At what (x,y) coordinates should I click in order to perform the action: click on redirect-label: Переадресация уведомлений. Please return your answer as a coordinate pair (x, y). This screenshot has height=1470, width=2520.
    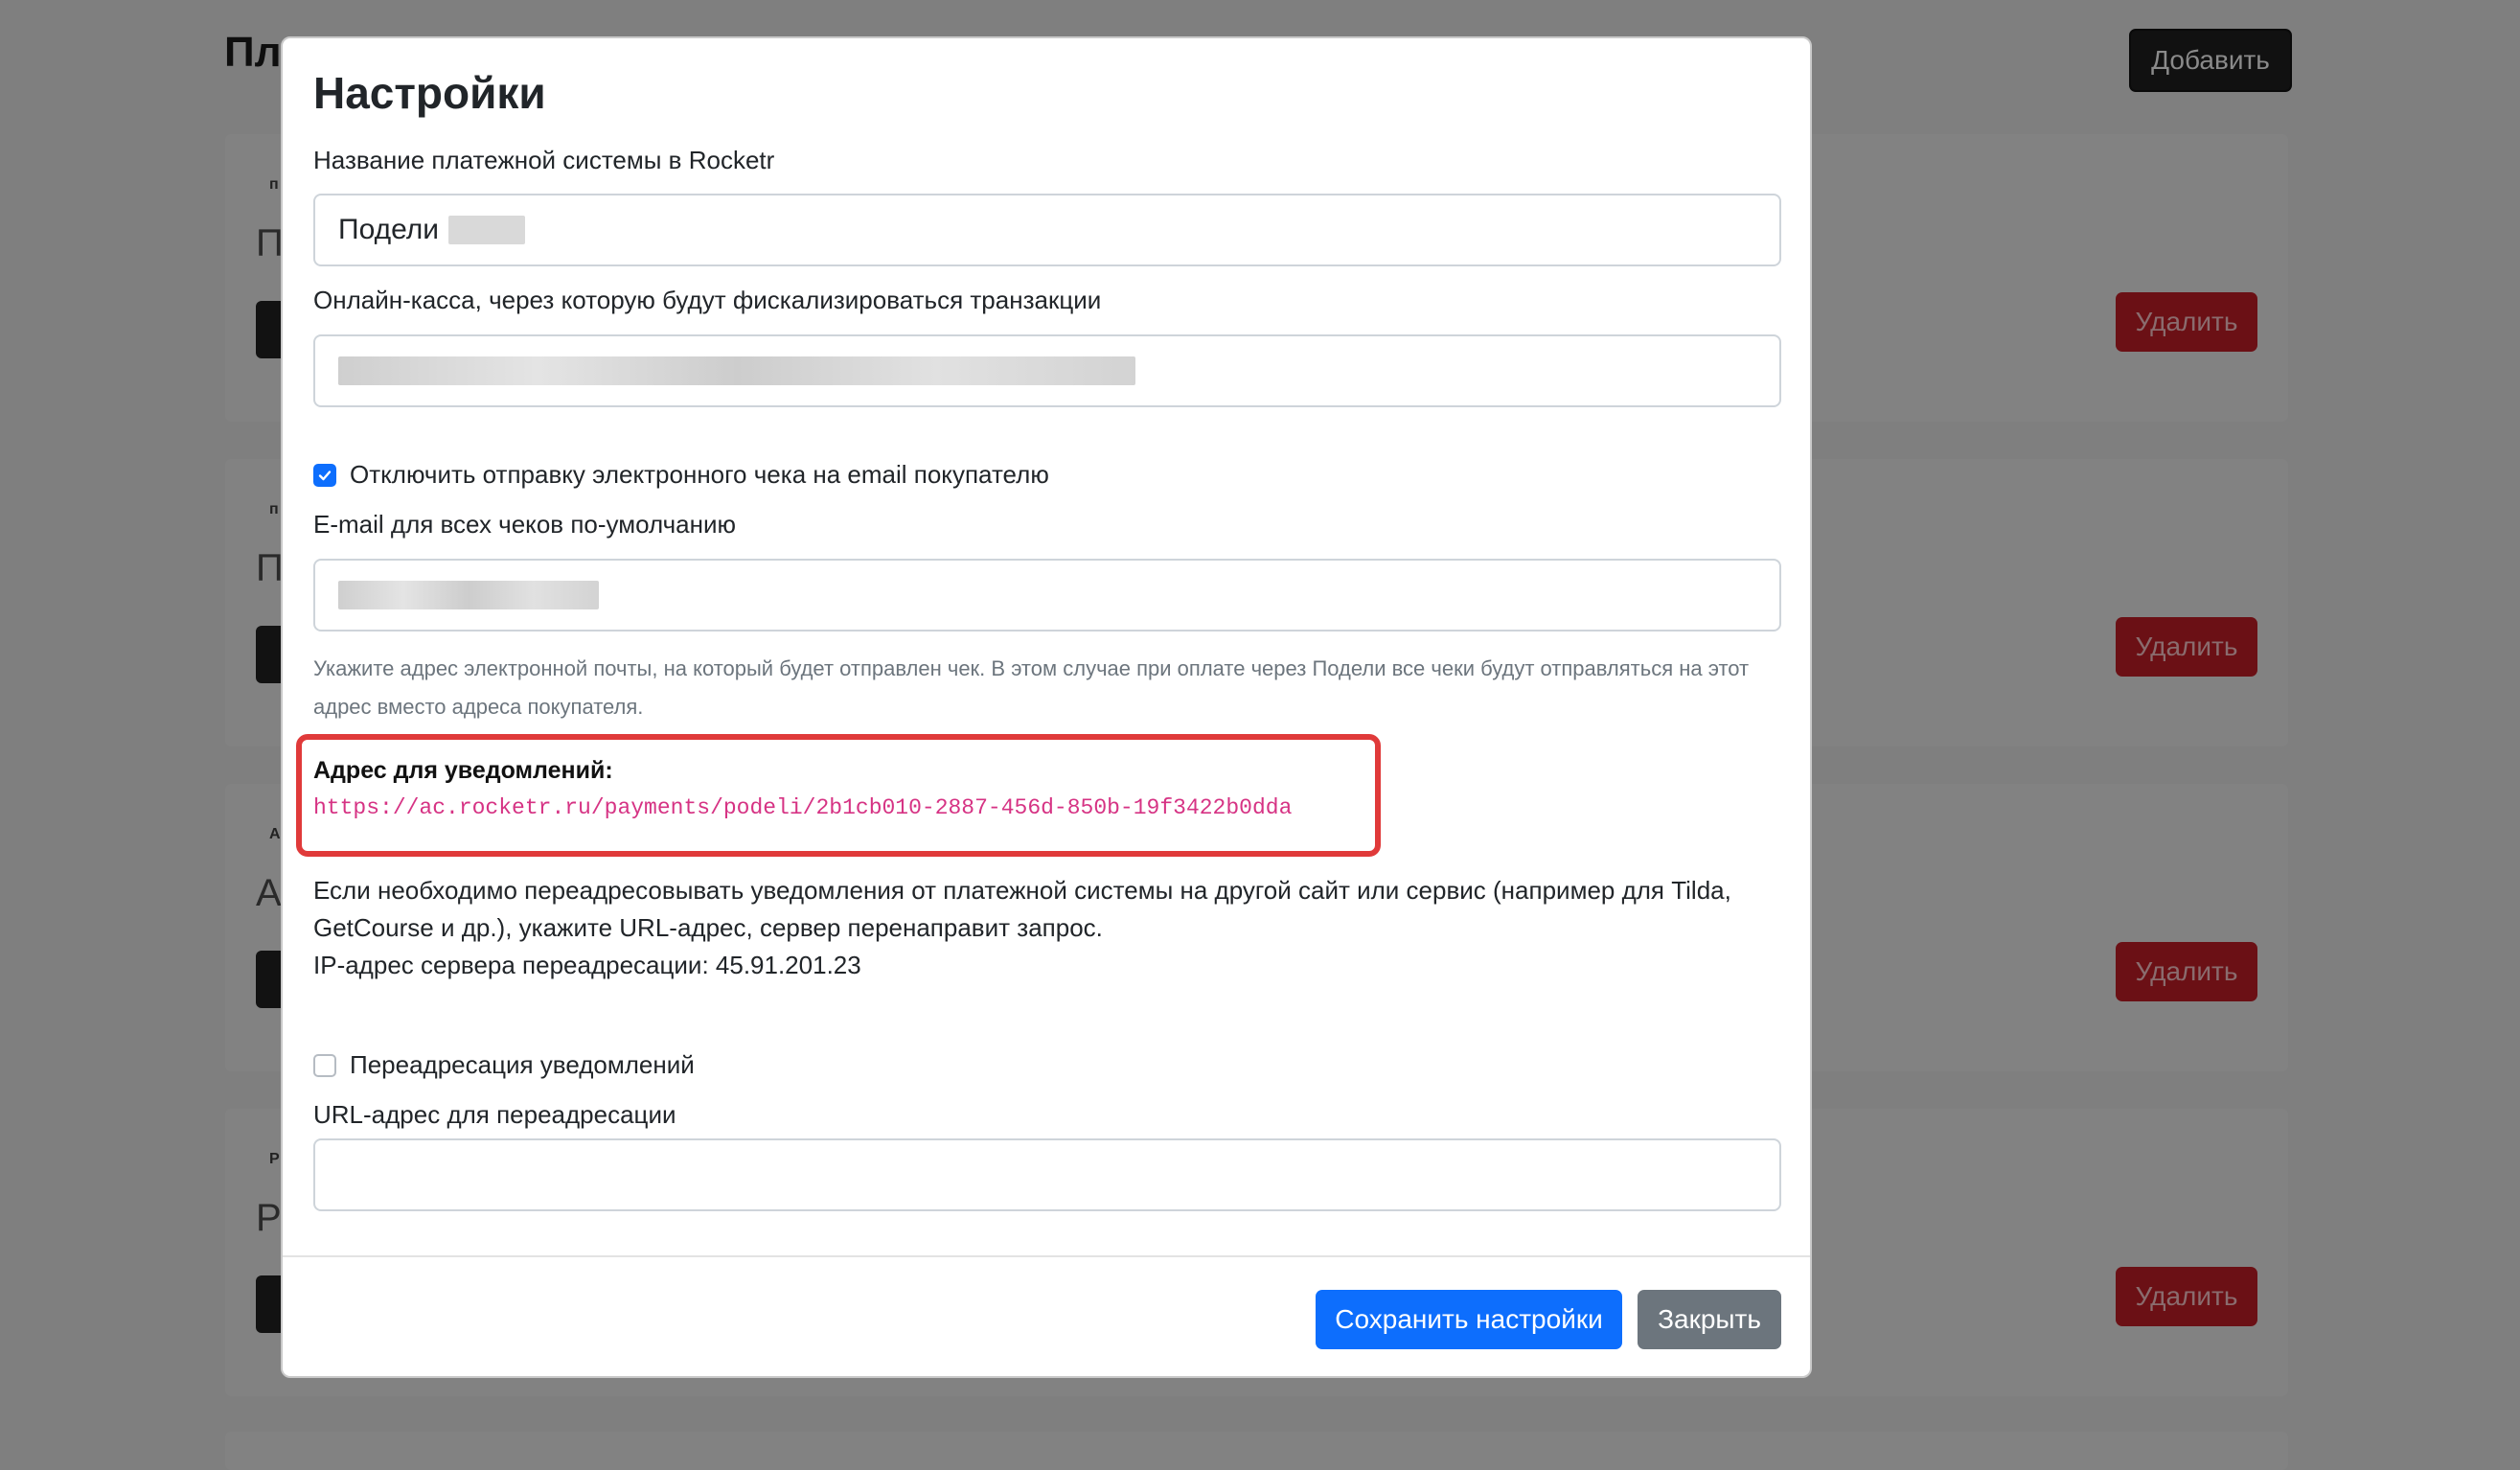
    Looking at the image, I should click on (522, 1065).